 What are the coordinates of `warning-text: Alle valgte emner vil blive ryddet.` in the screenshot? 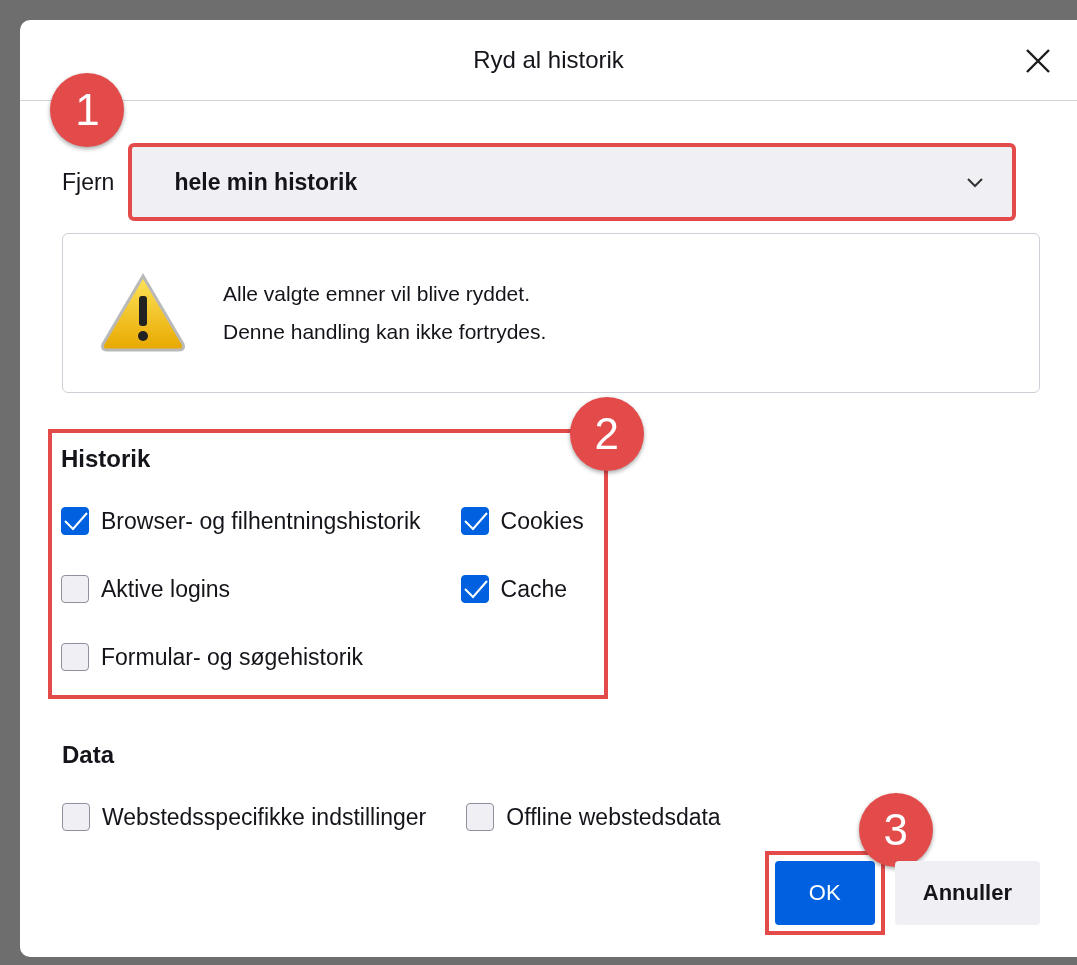 It's located at (377, 294).